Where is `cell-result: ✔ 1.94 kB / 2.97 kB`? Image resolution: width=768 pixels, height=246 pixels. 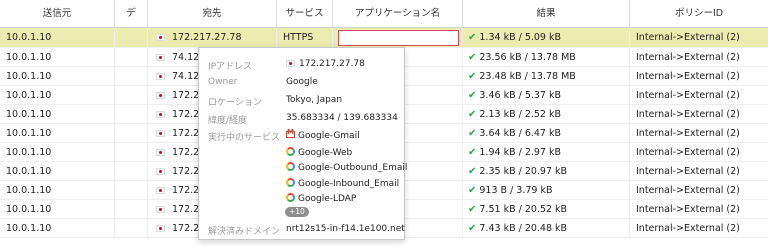
cell-result: ✔ 1.94 kB / 2.97 kB is located at coordinates (546, 152).